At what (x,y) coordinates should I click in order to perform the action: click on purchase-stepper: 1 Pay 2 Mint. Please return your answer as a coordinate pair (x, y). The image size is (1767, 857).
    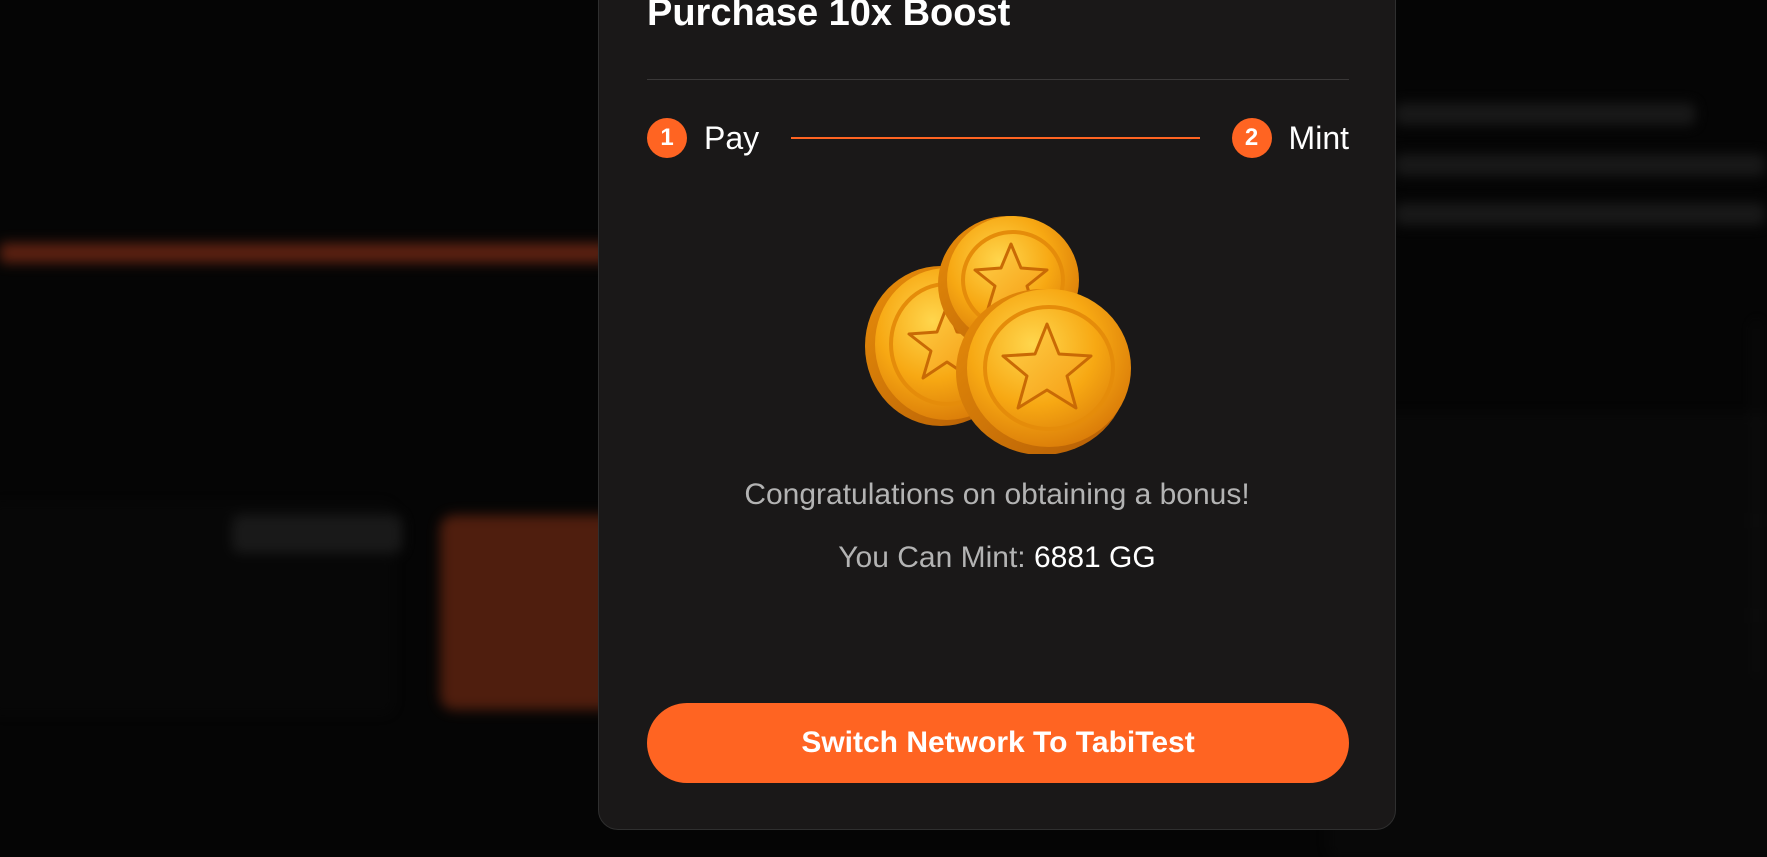
    Looking at the image, I should click on (998, 138).